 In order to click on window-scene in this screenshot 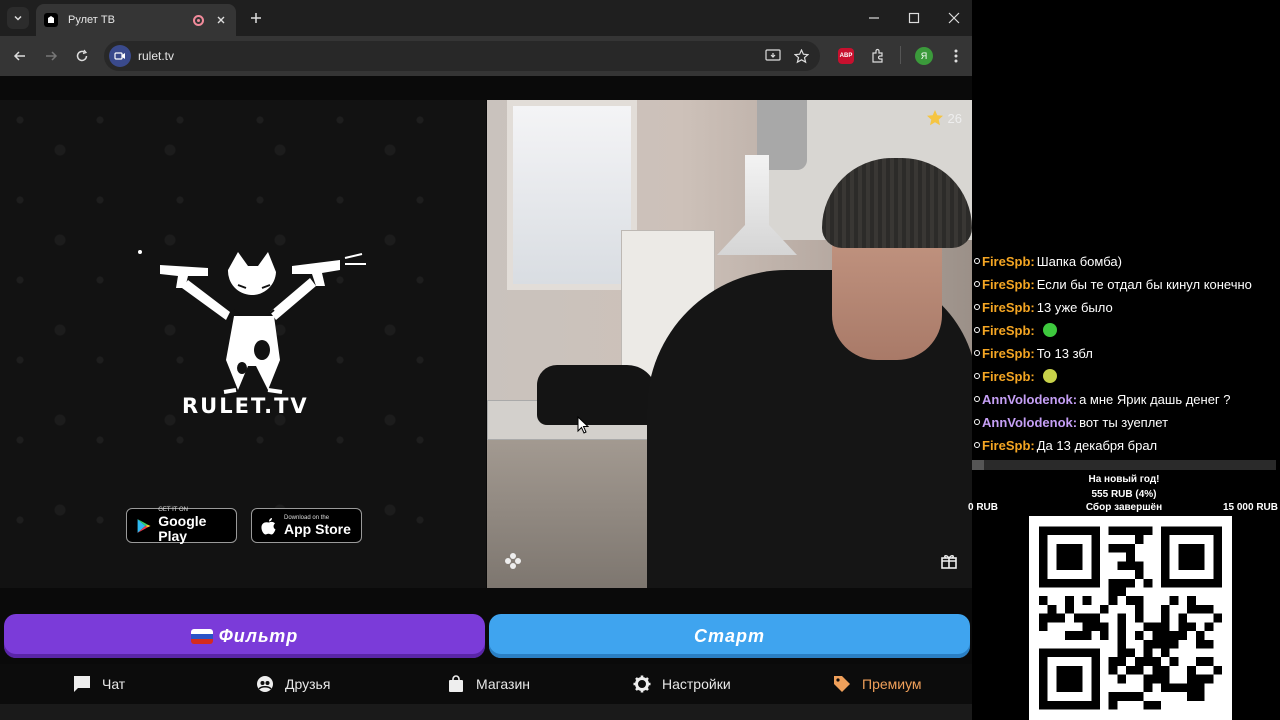, I will do `click(572, 195)`.